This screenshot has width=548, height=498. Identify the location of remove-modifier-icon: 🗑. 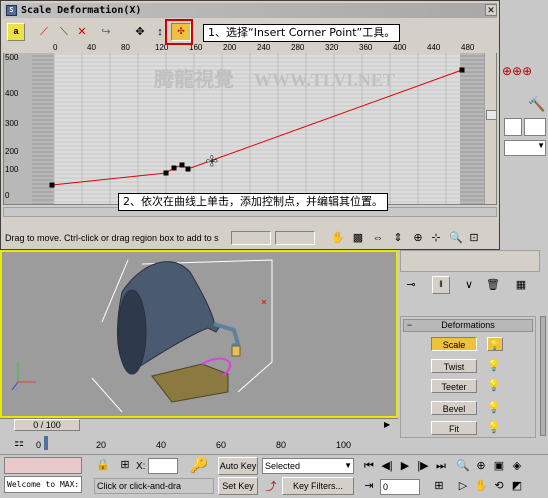
(493, 285).